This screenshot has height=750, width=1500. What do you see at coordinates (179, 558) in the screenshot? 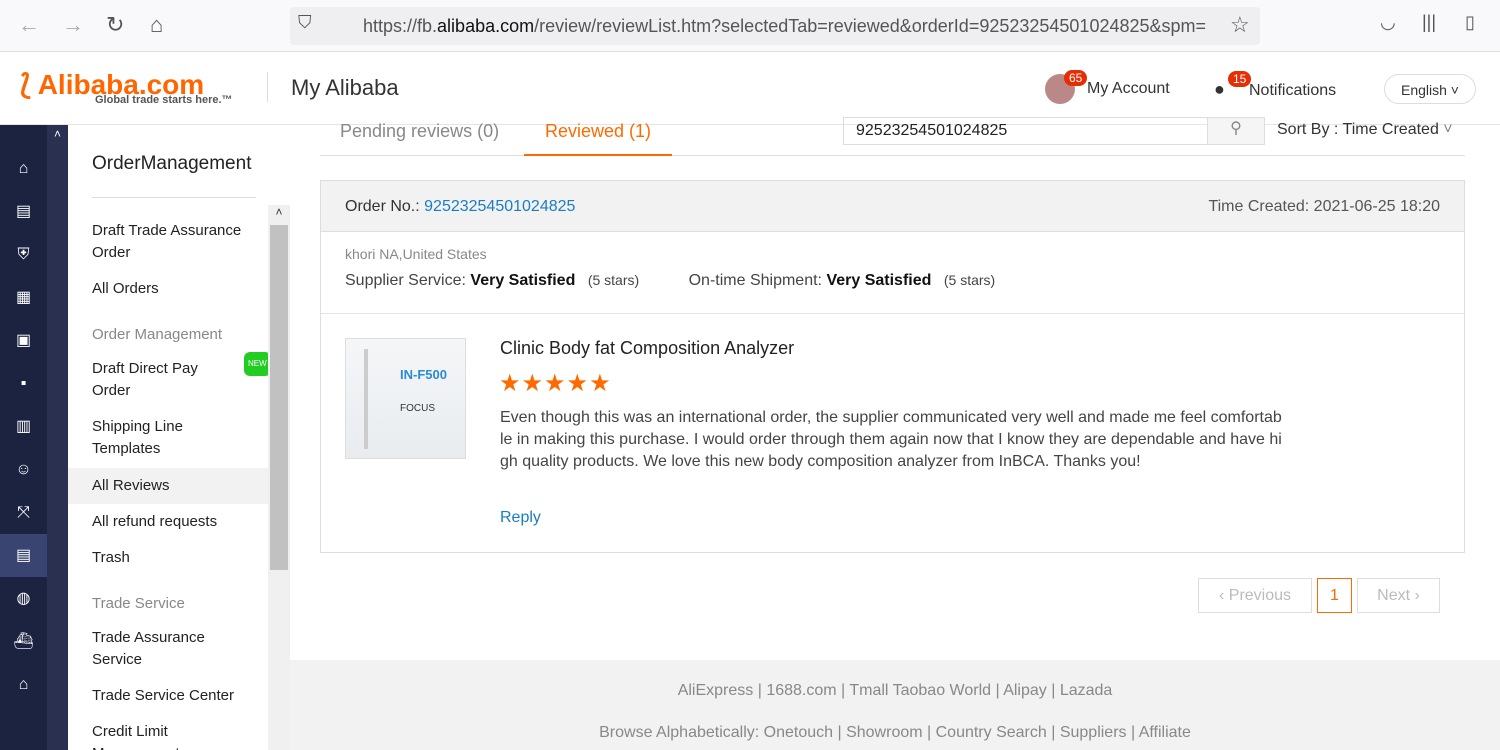
I see `sidebar-item-trash: Trash` at bounding box center [179, 558].